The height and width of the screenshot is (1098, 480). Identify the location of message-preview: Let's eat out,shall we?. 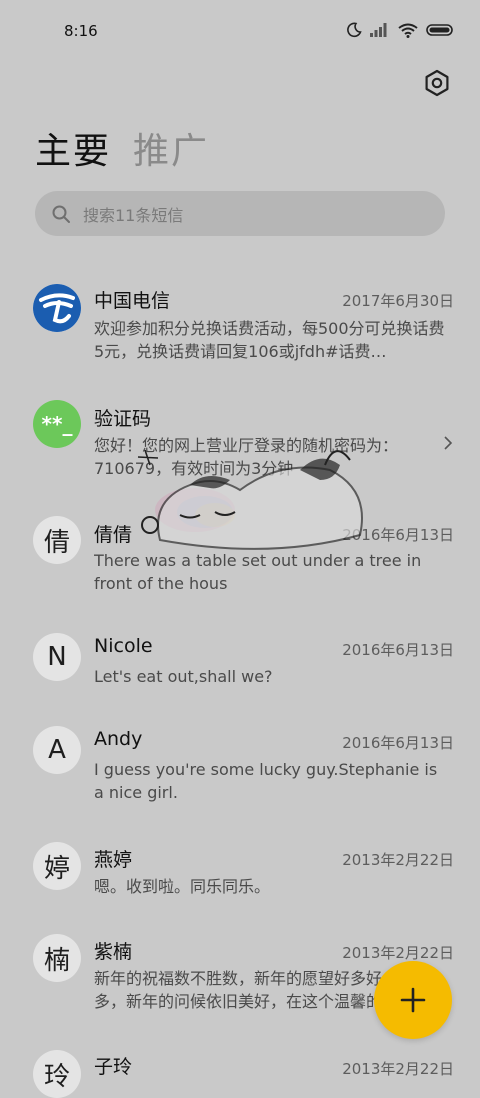
(183, 676).